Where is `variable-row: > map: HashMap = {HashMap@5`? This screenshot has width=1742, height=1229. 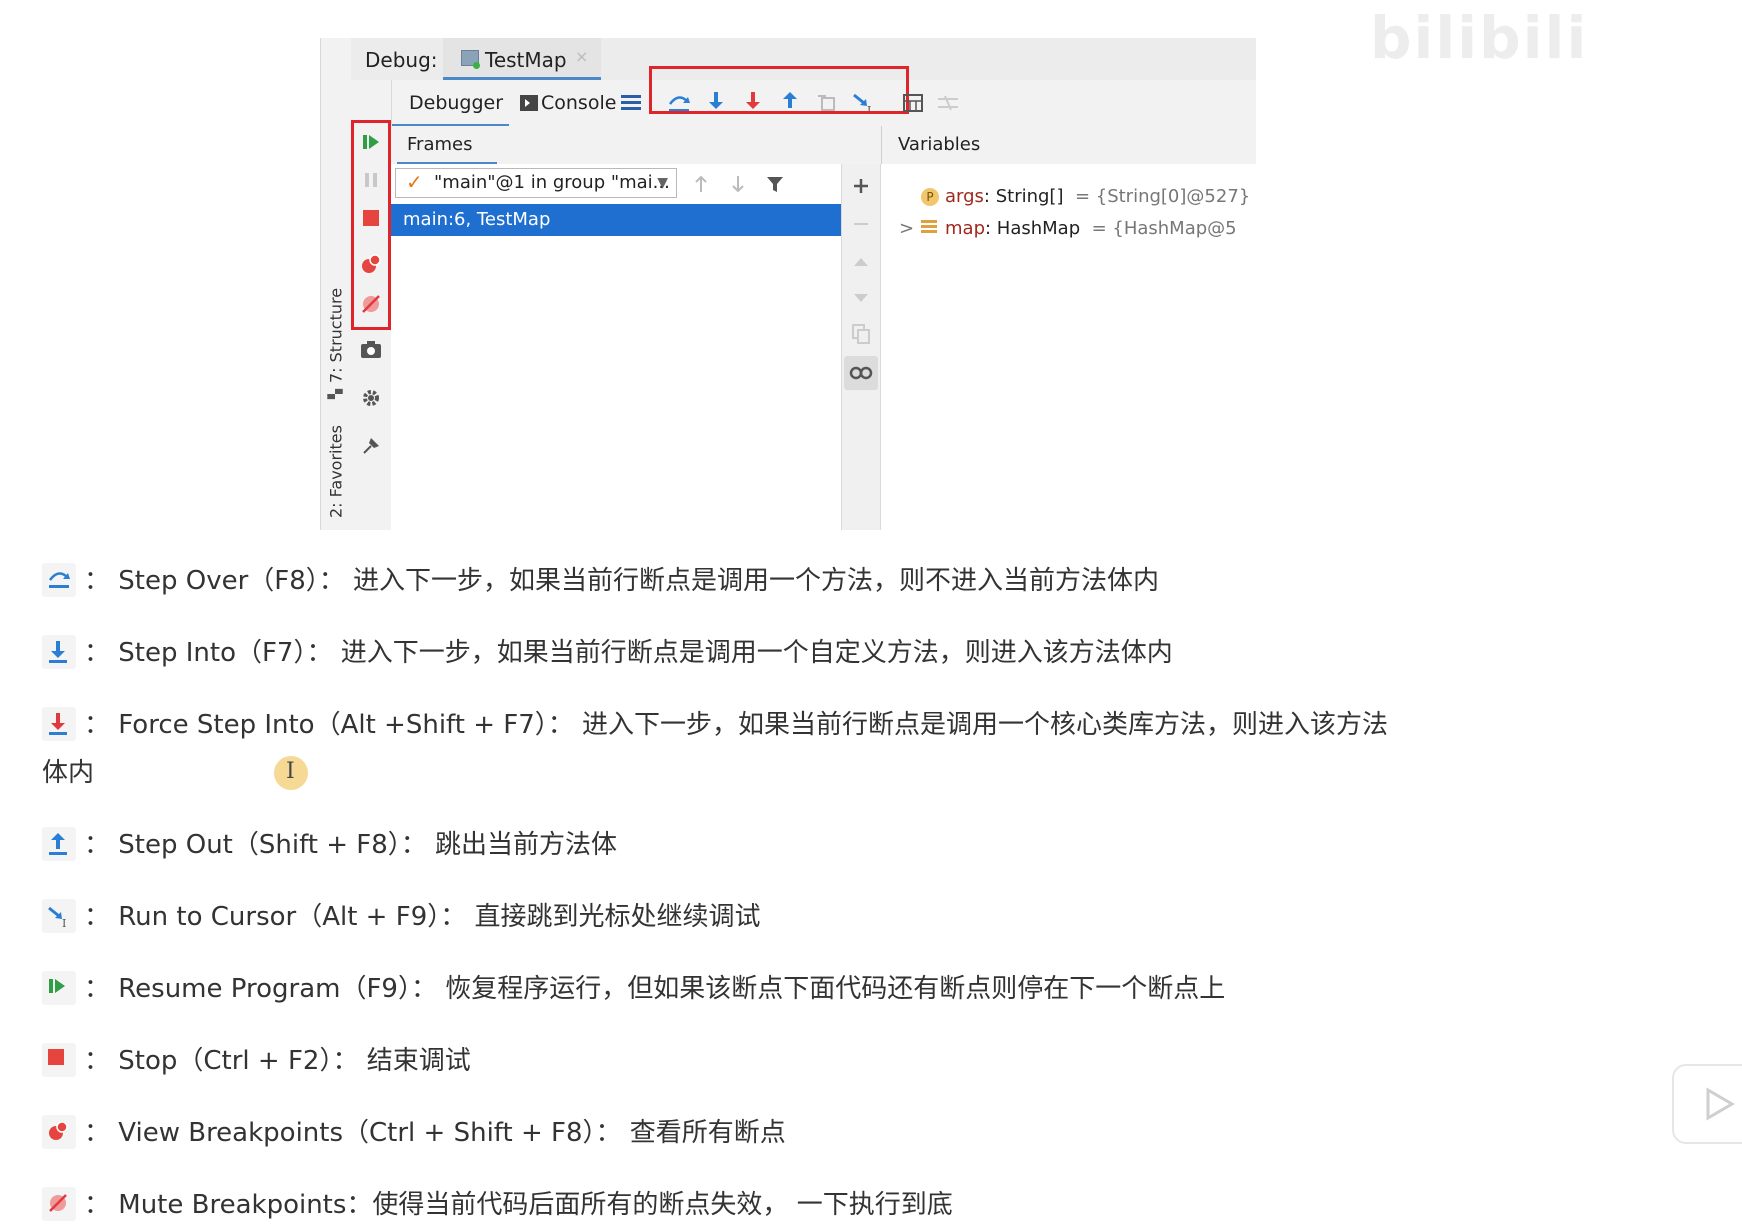 variable-row: > map: HashMap = {HashMap@5 is located at coordinates (1068, 228).